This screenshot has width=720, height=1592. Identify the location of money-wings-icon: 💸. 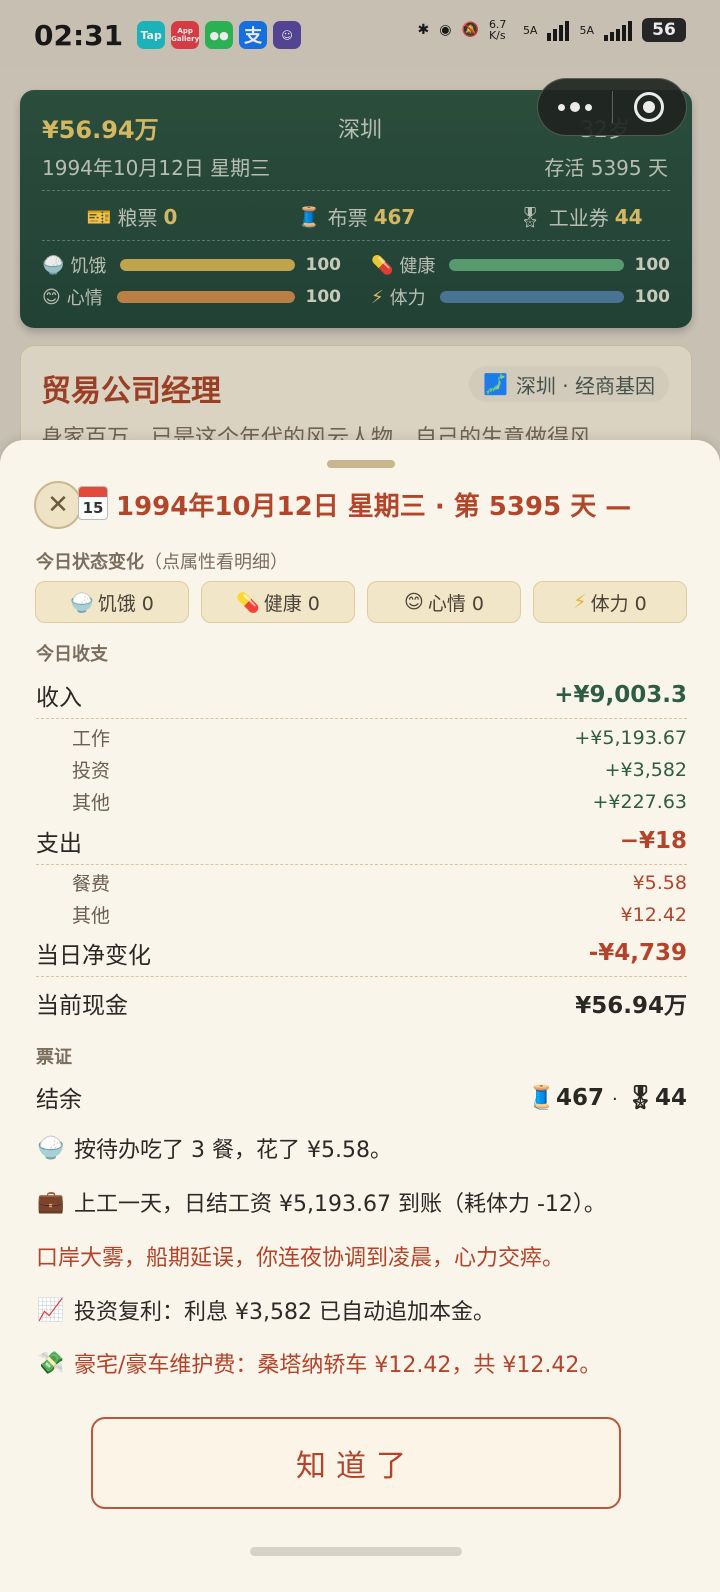
(51, 1363).